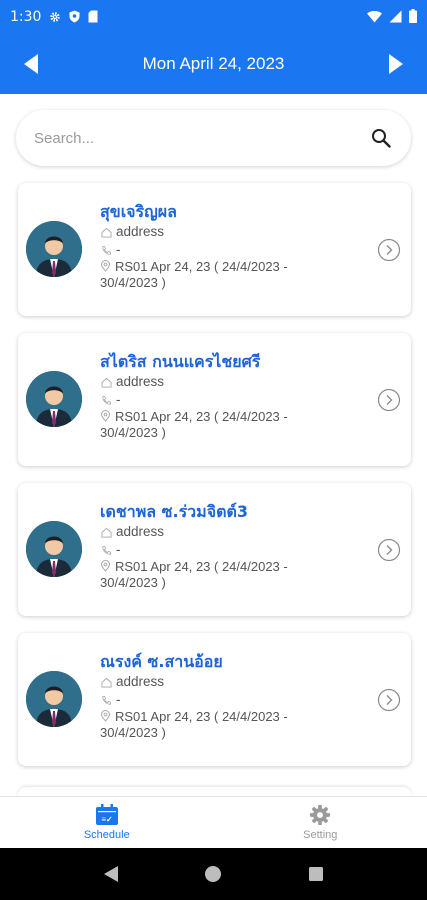  Describe the element at coordinates (106, 814) in the screenshot. I see `calendar-icon: ≡✓` at that location.